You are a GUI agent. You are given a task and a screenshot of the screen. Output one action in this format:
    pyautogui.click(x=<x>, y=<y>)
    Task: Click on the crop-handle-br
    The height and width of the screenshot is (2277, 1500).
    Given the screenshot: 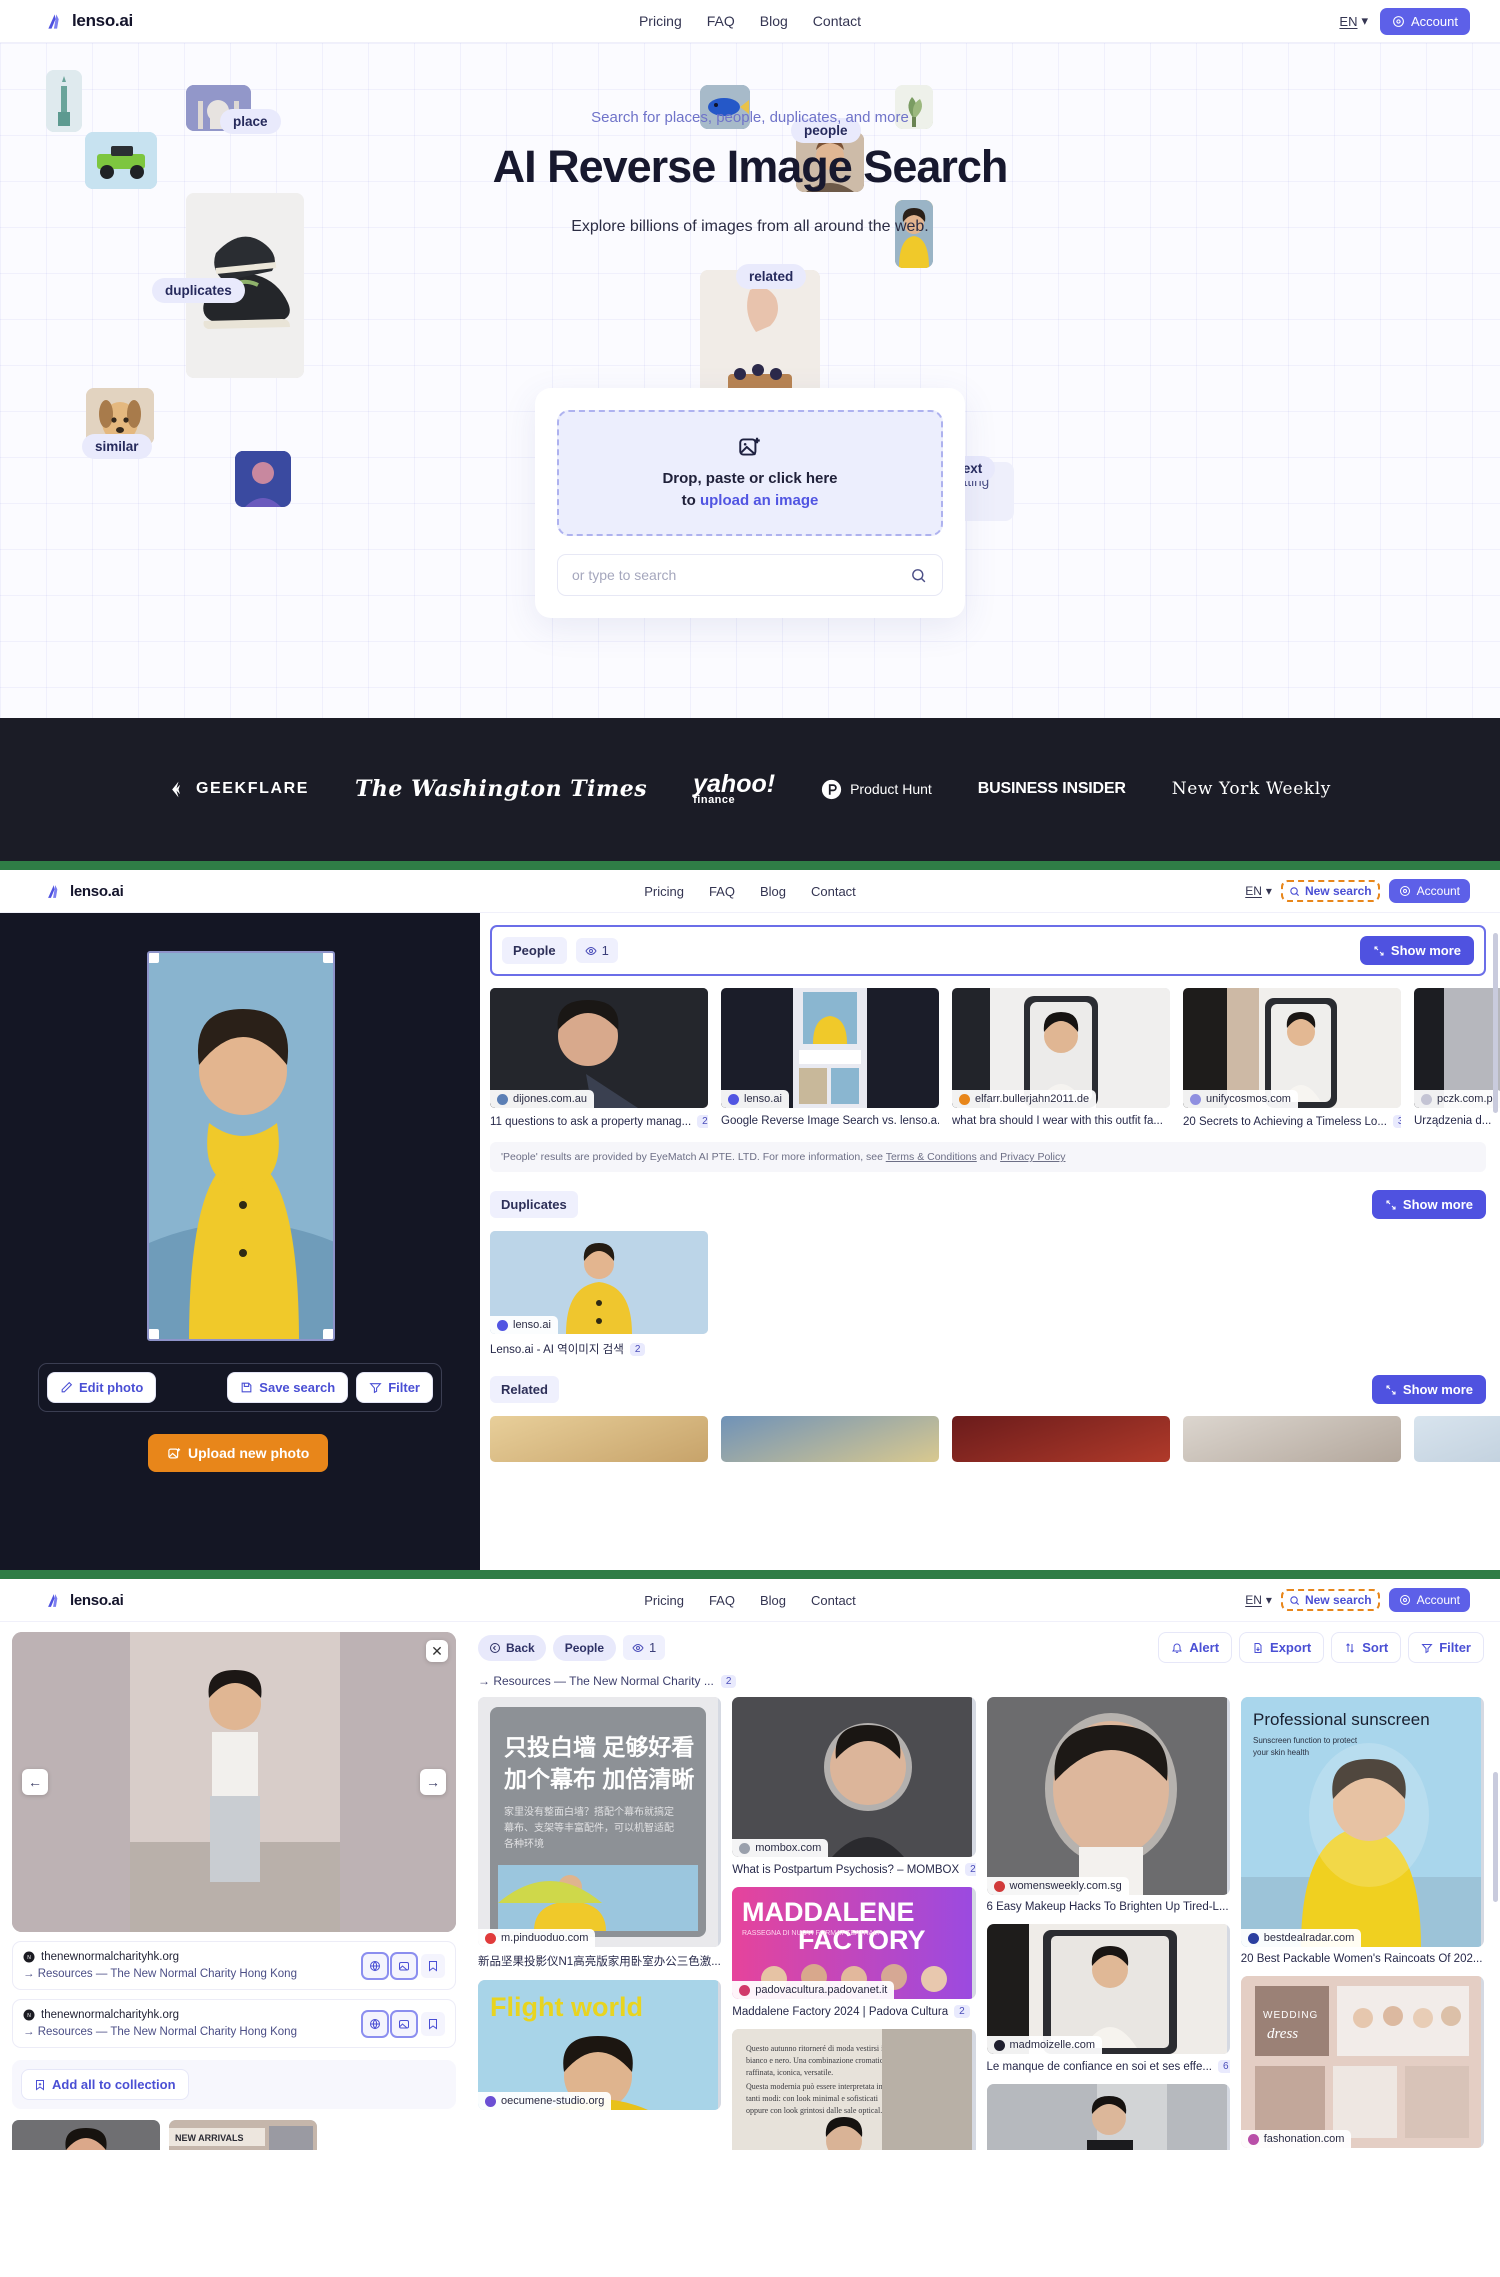 What is the action you would take?
    pyautogui.click(x=328, y=1334)
    